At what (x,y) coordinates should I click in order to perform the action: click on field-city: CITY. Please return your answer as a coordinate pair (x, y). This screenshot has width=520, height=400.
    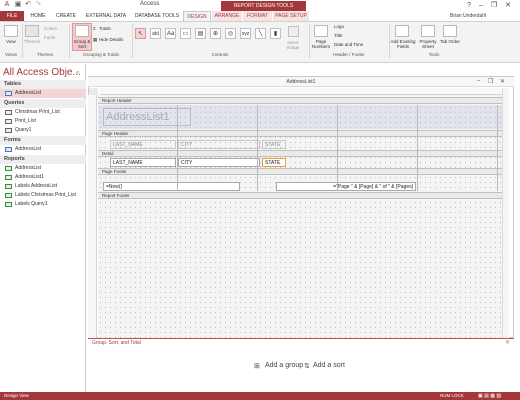
    Looking at the image, I should click on (219, 162).